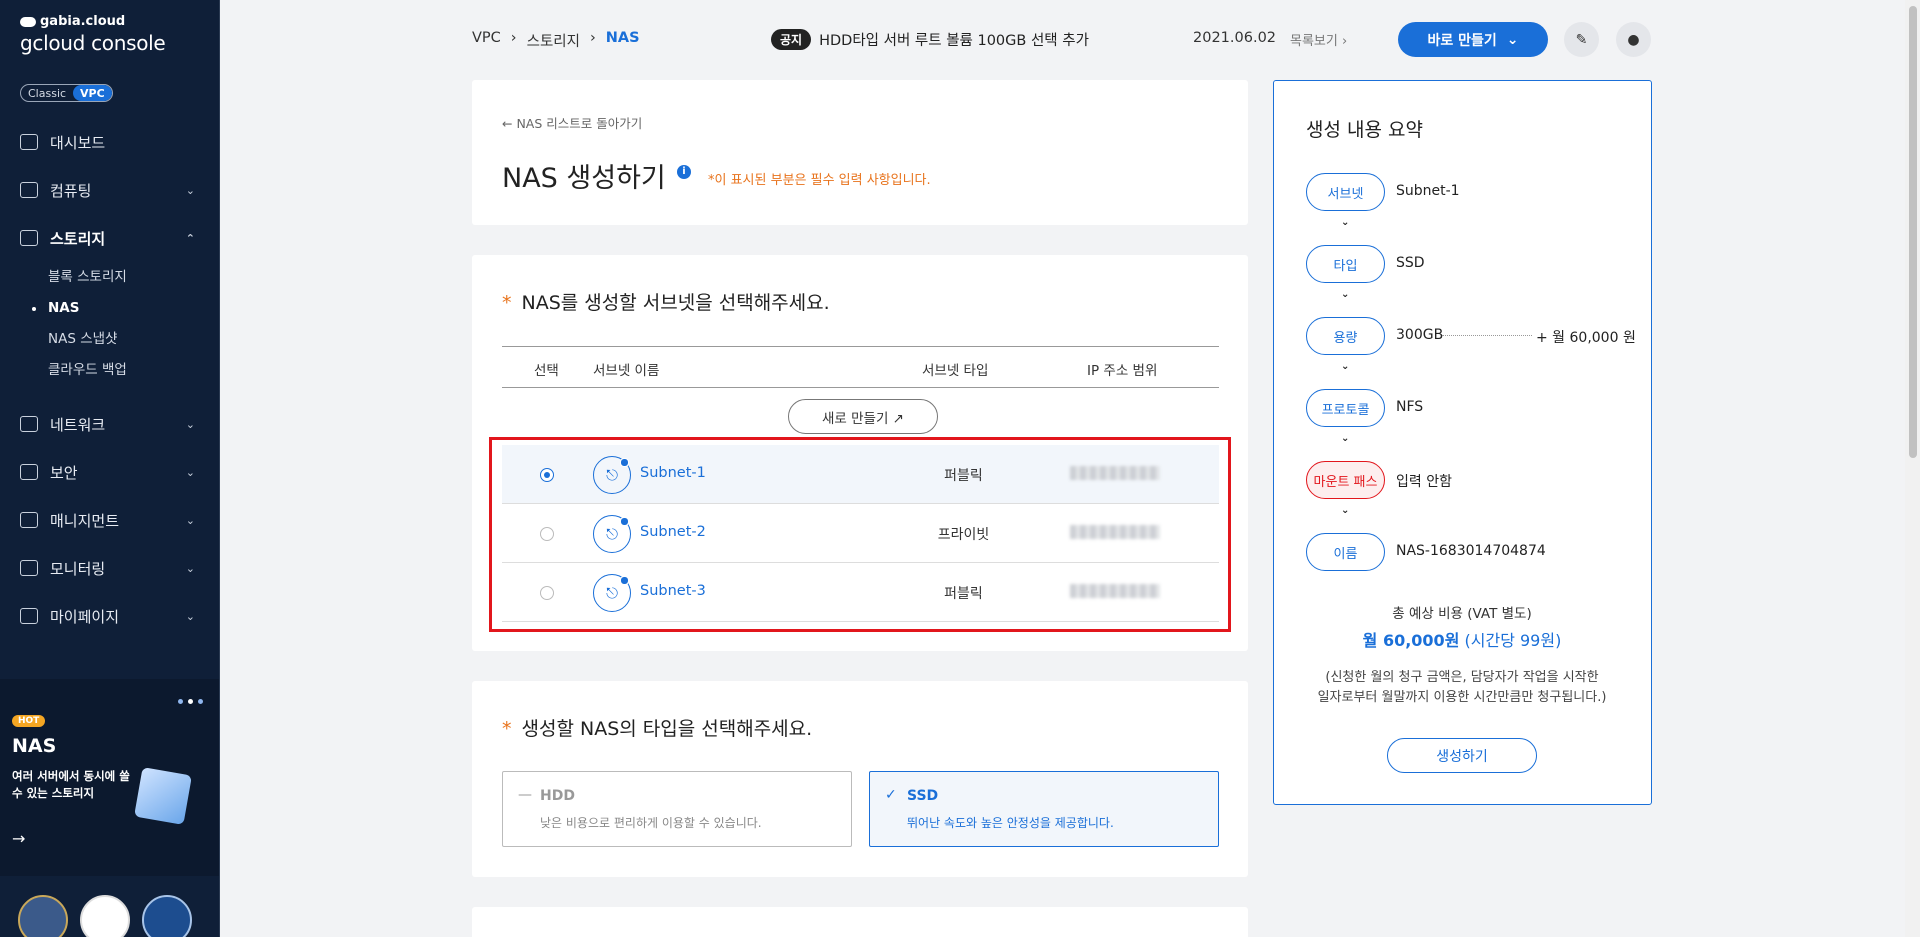 The height and width of the screenshot is (937, 1920). Describe the element at coordinates (29, 190) in the screenshot. I see `chip-icon` at that location.